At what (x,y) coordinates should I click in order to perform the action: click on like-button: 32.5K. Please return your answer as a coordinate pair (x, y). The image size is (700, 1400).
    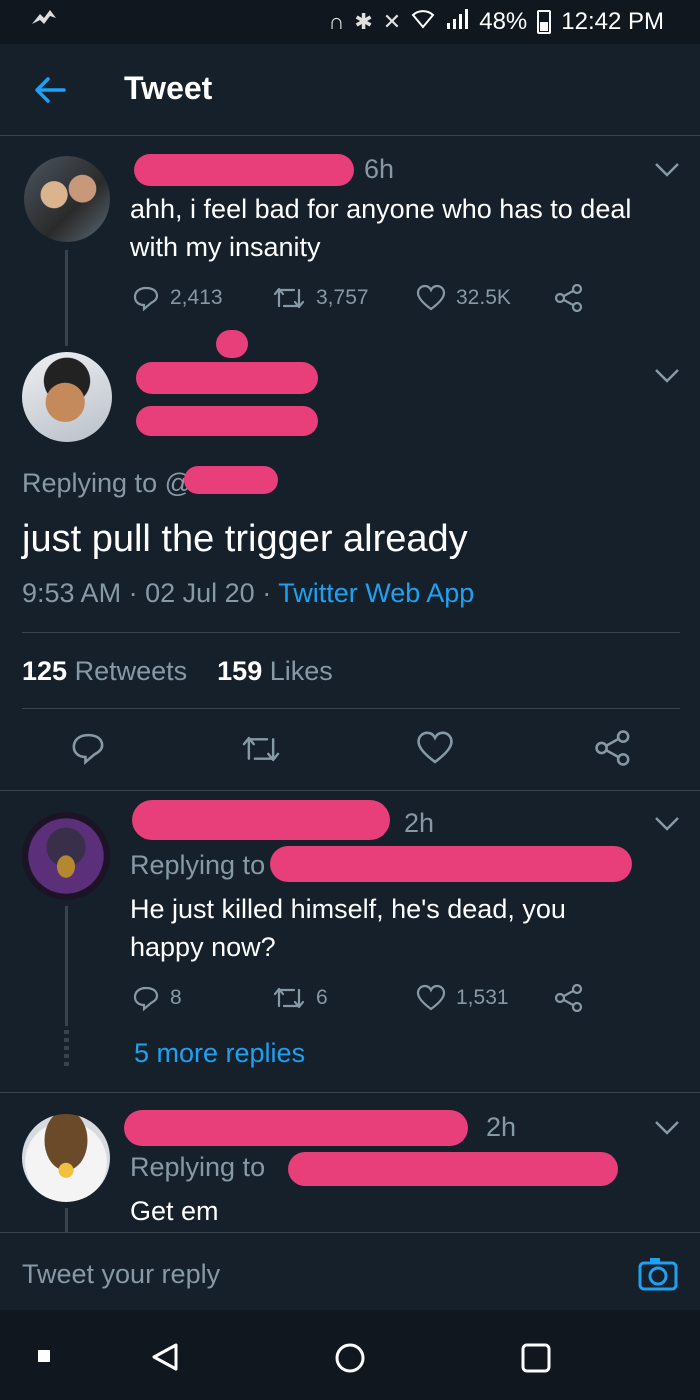
    Looking at the image, I should click on (463, 298).